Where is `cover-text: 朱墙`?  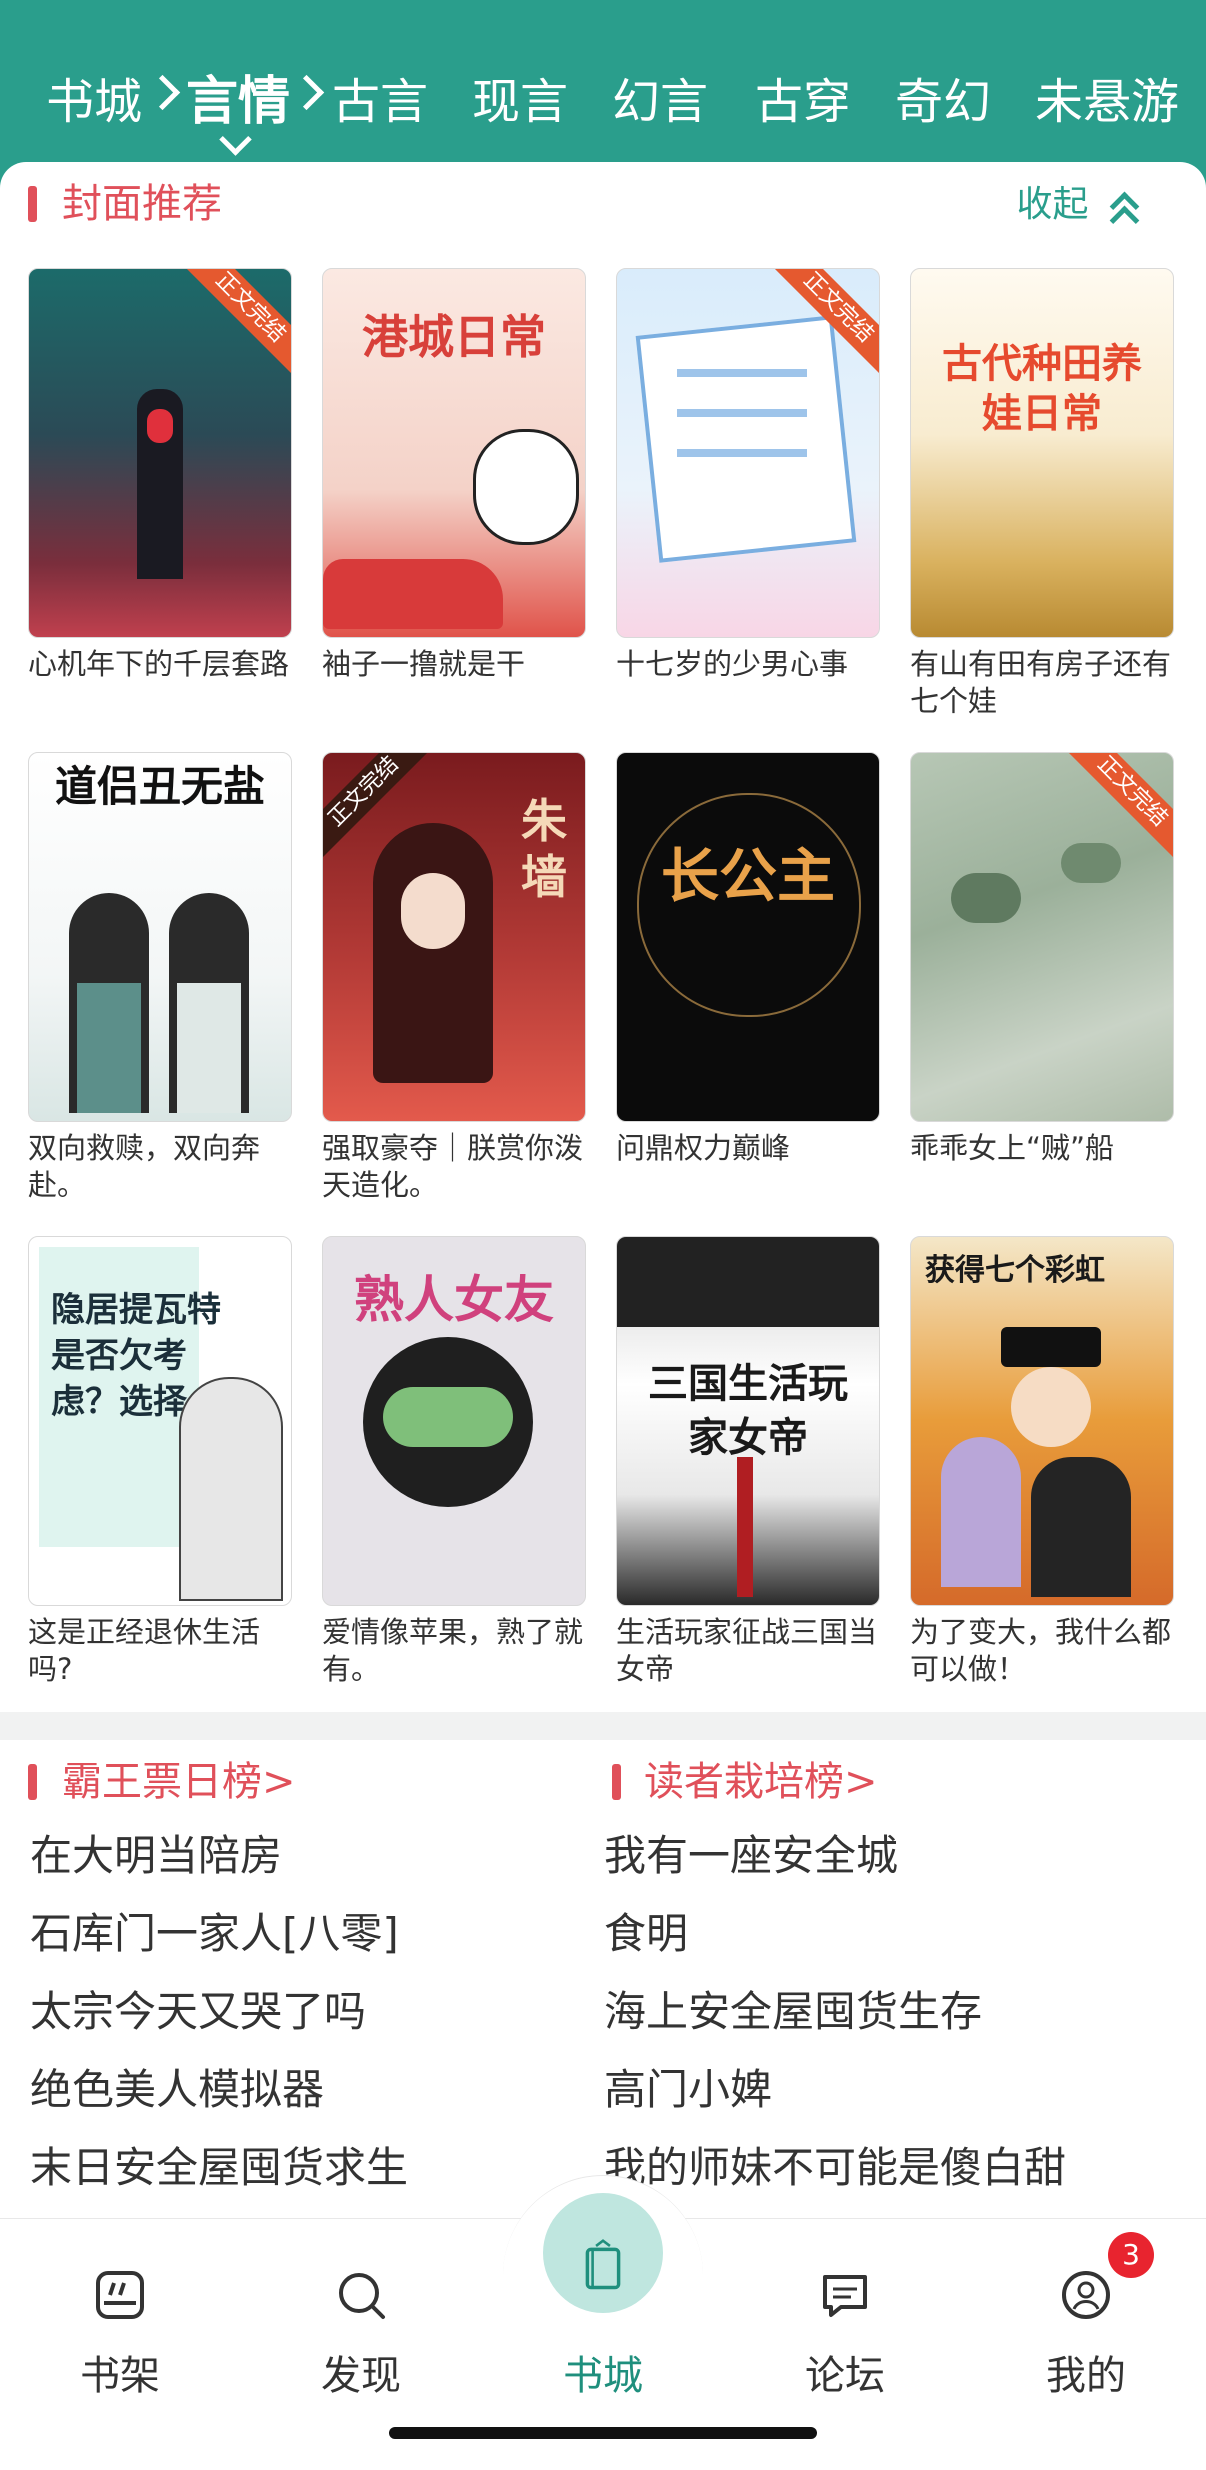 cover-text: 朱墙 is located at coordinates (544, 849).